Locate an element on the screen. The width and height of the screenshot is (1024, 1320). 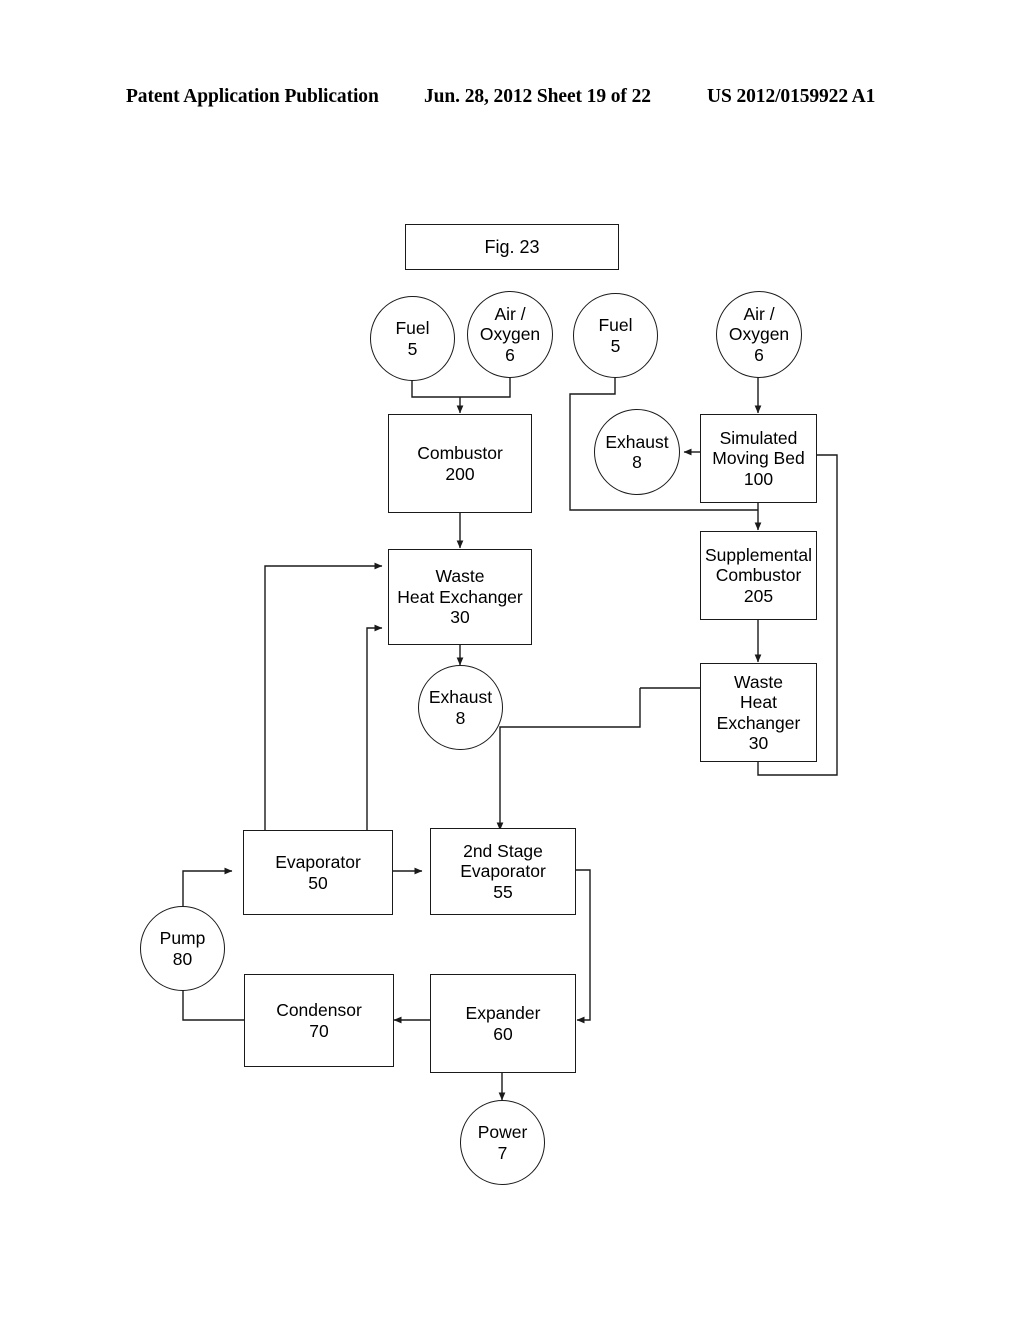
node-exhaust-8-lower: Exhaust 8 is located at coordinates (460, 707).